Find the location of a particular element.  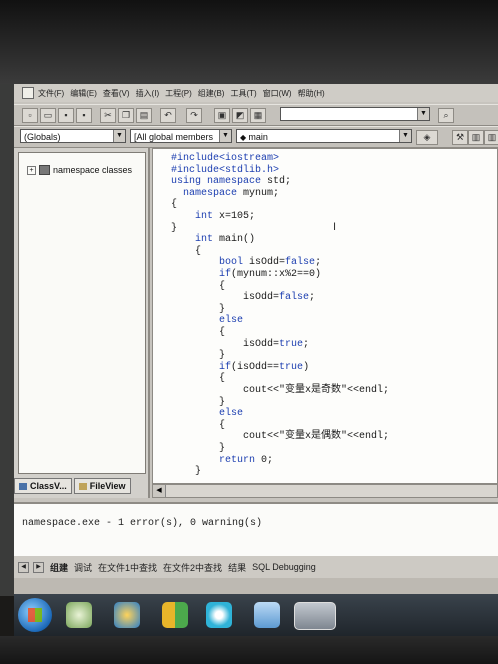

code-text: isOdd= is located at coordinates (261, 344).